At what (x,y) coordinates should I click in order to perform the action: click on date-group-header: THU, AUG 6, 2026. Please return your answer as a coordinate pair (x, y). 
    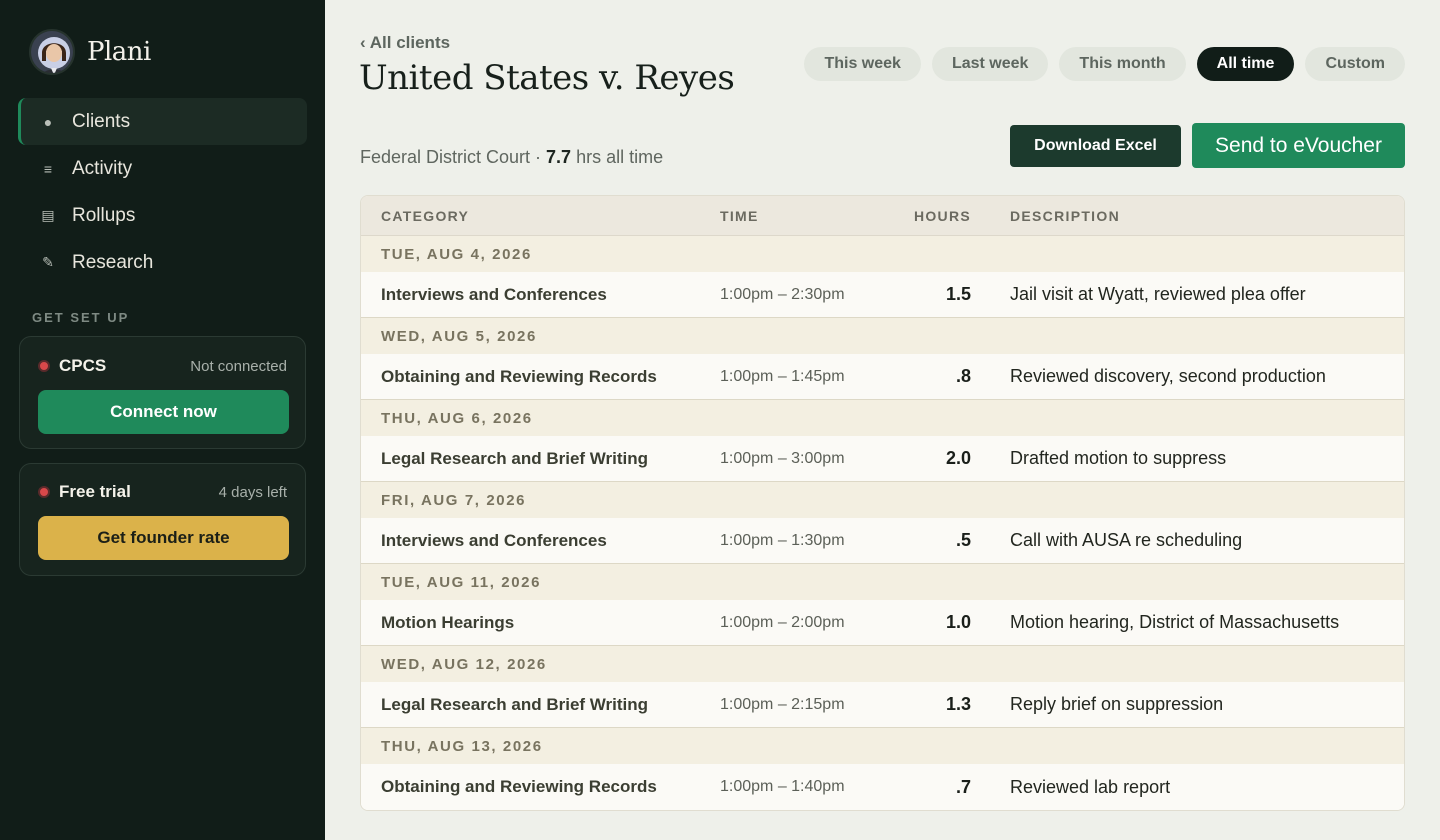
    Looking at the image, I should click on (882, 418).